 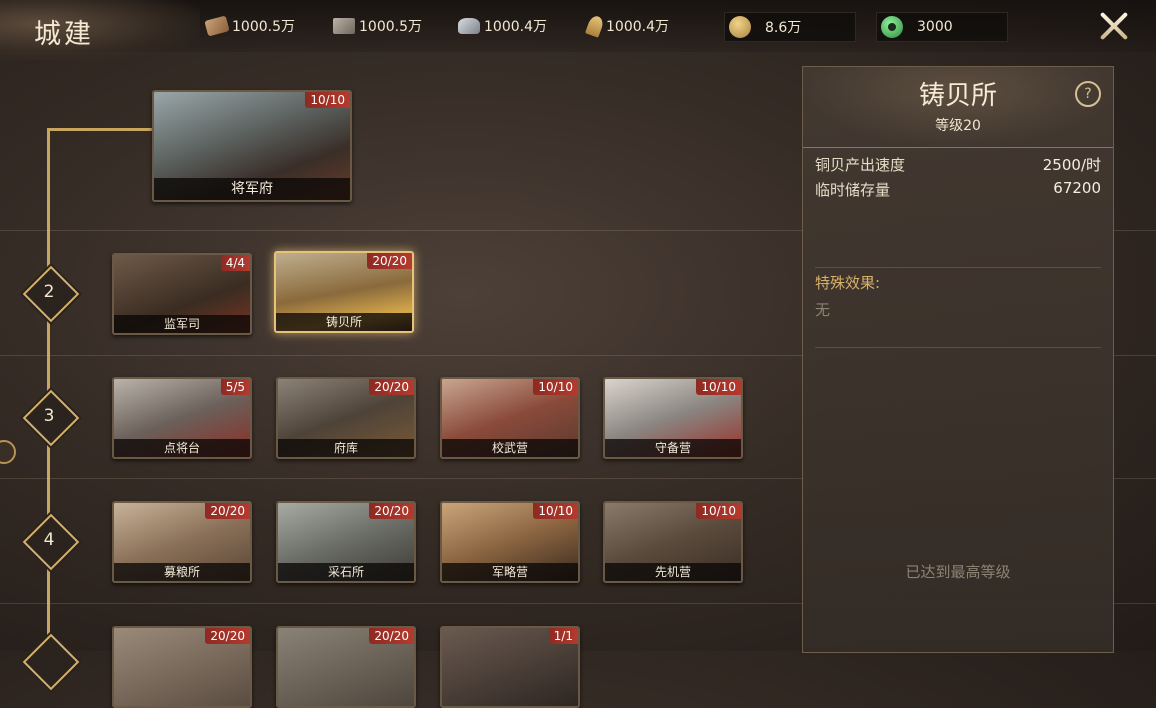 I want to click on copper-coin-icon, so click(x=740, y=27).